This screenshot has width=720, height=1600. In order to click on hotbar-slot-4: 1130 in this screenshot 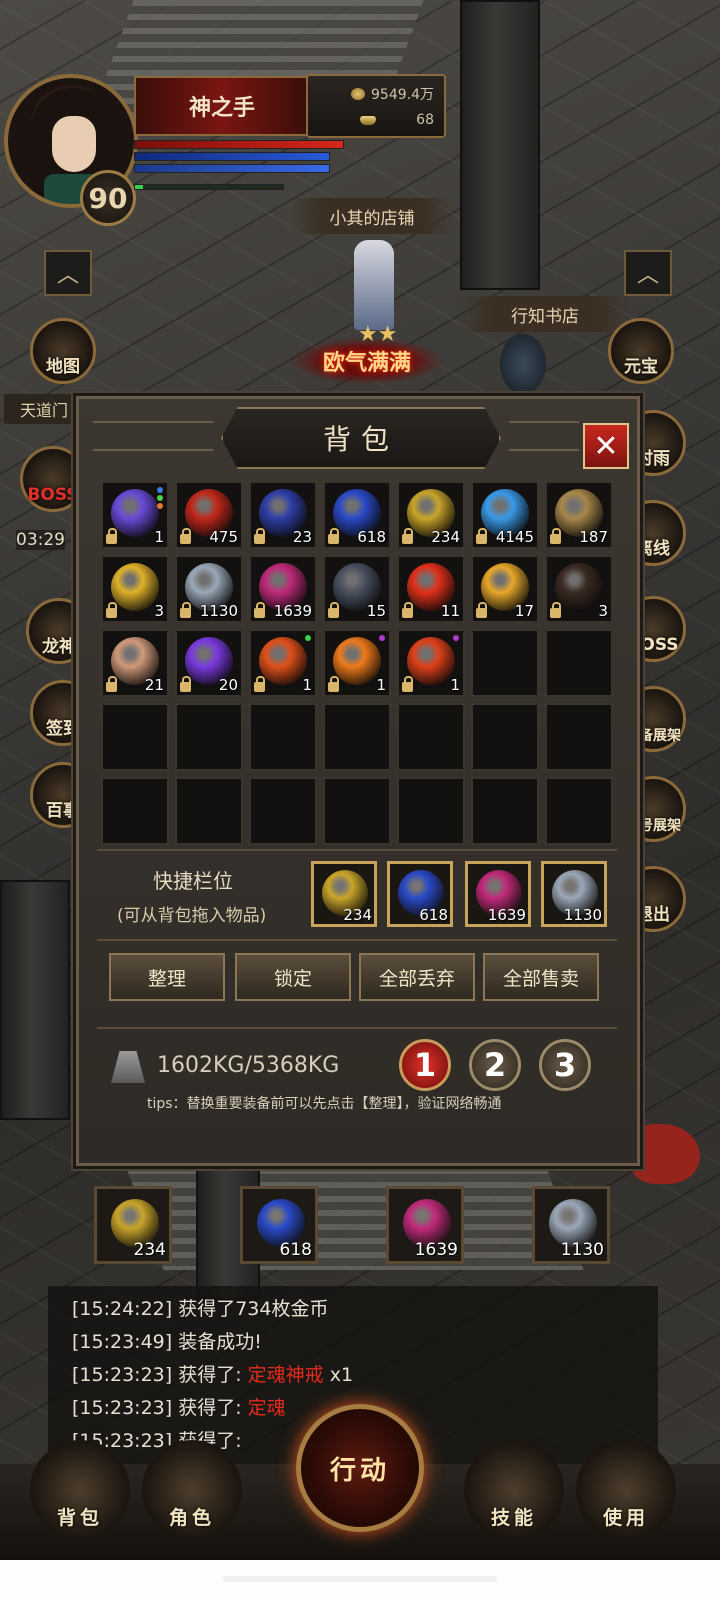, I will do `click(571, 1225)`.